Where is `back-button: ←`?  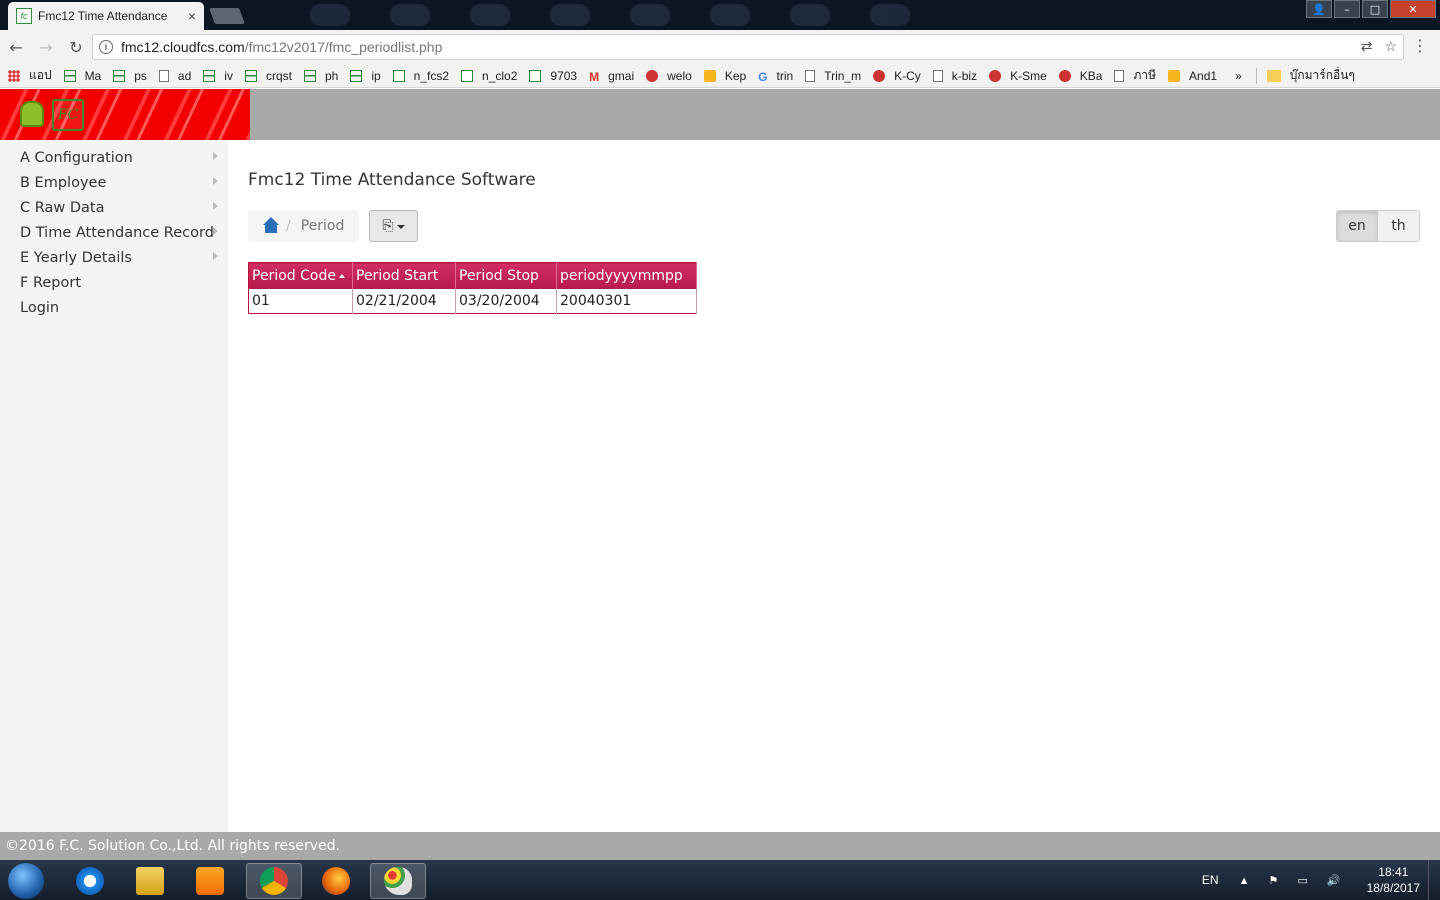
back-button: ← is located at coordinates (16, 47).